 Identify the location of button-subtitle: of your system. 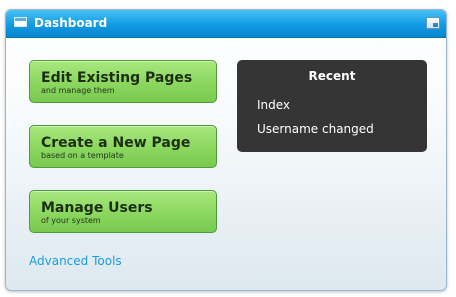
(71, 220).